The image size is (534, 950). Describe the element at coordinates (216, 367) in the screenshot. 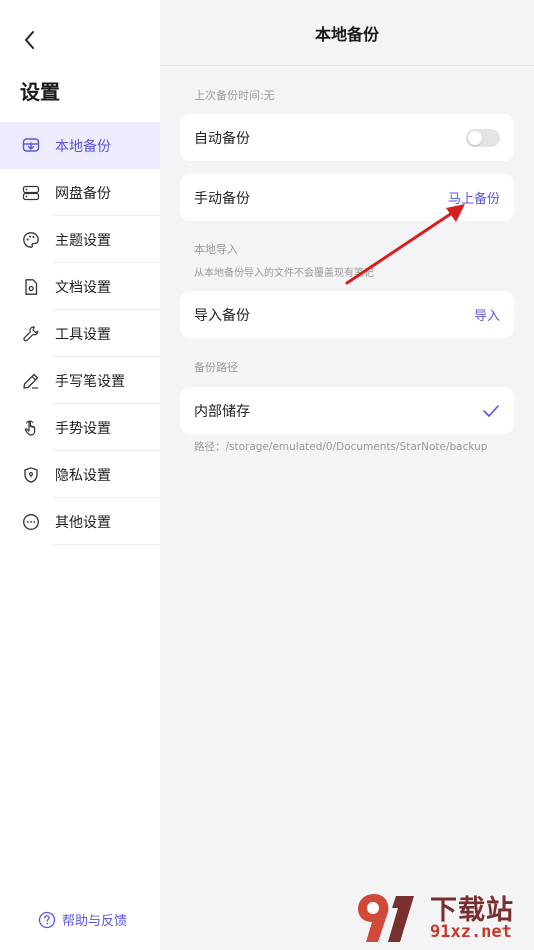

I see `backup-path-section-title: 备份路径` at that location.